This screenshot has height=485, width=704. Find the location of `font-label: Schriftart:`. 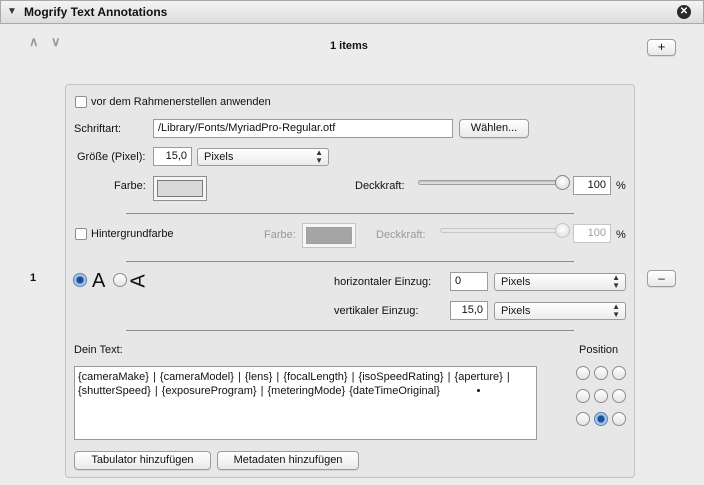

font-label: Schriftart: is located at coordinates (98, 129).